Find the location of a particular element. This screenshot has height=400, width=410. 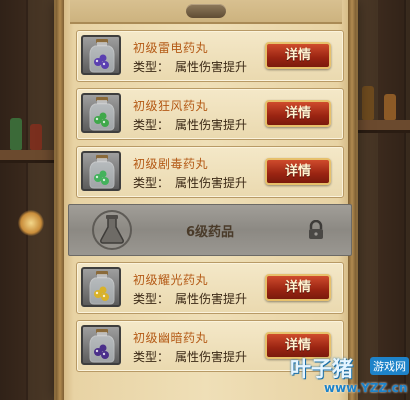

tier-header: 6级药品 is located at coordinates (210, 230).